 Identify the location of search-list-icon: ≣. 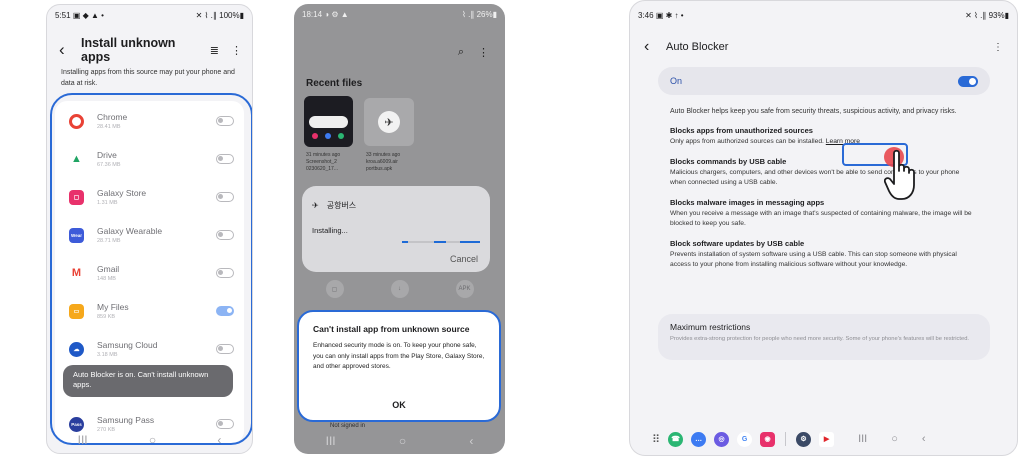
(214, 50).